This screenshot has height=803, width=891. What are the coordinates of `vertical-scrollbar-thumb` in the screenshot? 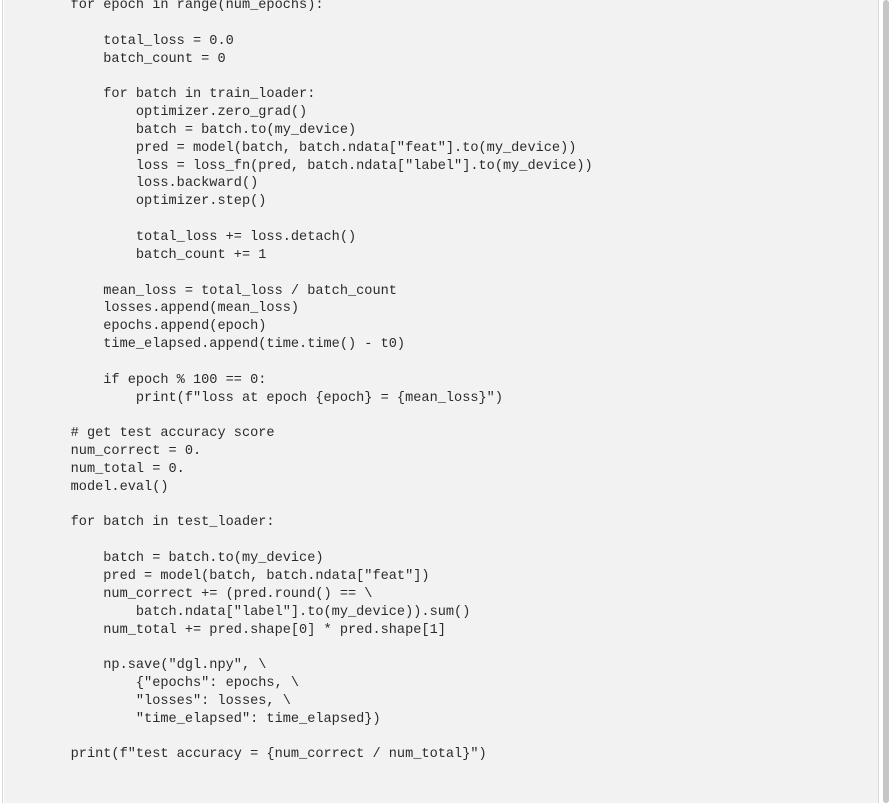 It's located at (886, 401).